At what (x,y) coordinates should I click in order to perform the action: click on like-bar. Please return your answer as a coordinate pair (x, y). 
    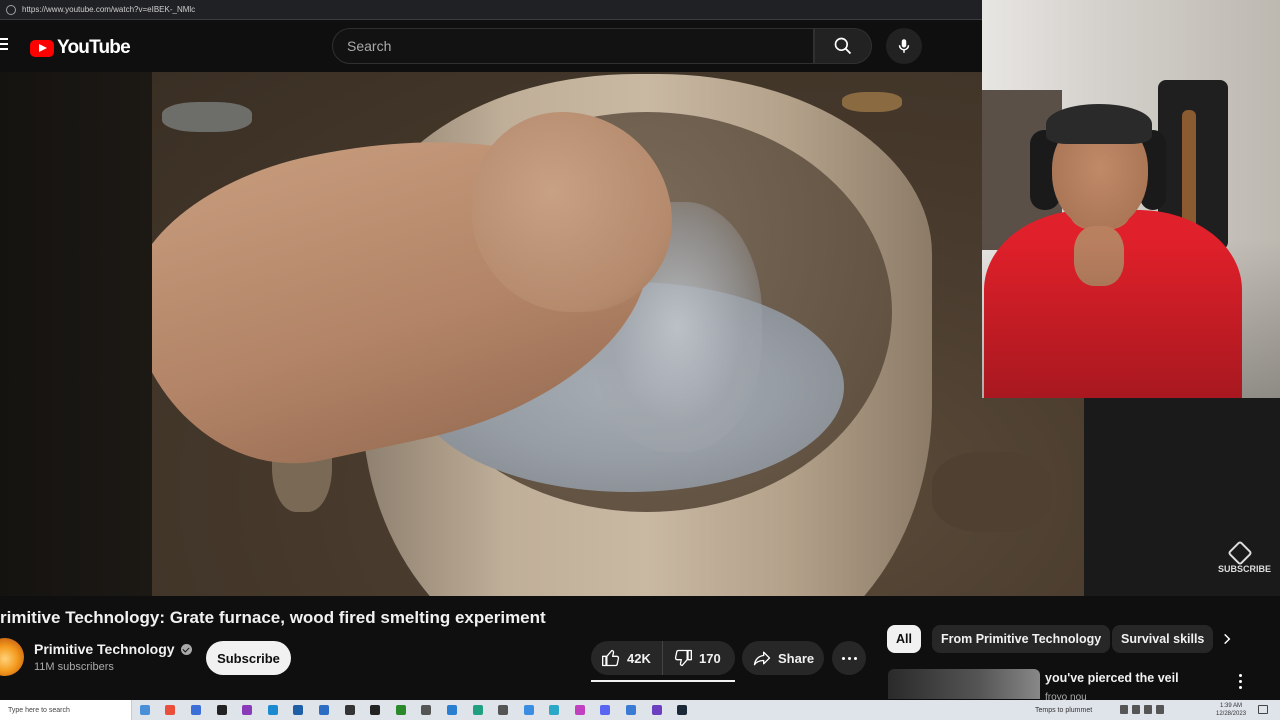
    Looking at the image, I should click on (663, 681).